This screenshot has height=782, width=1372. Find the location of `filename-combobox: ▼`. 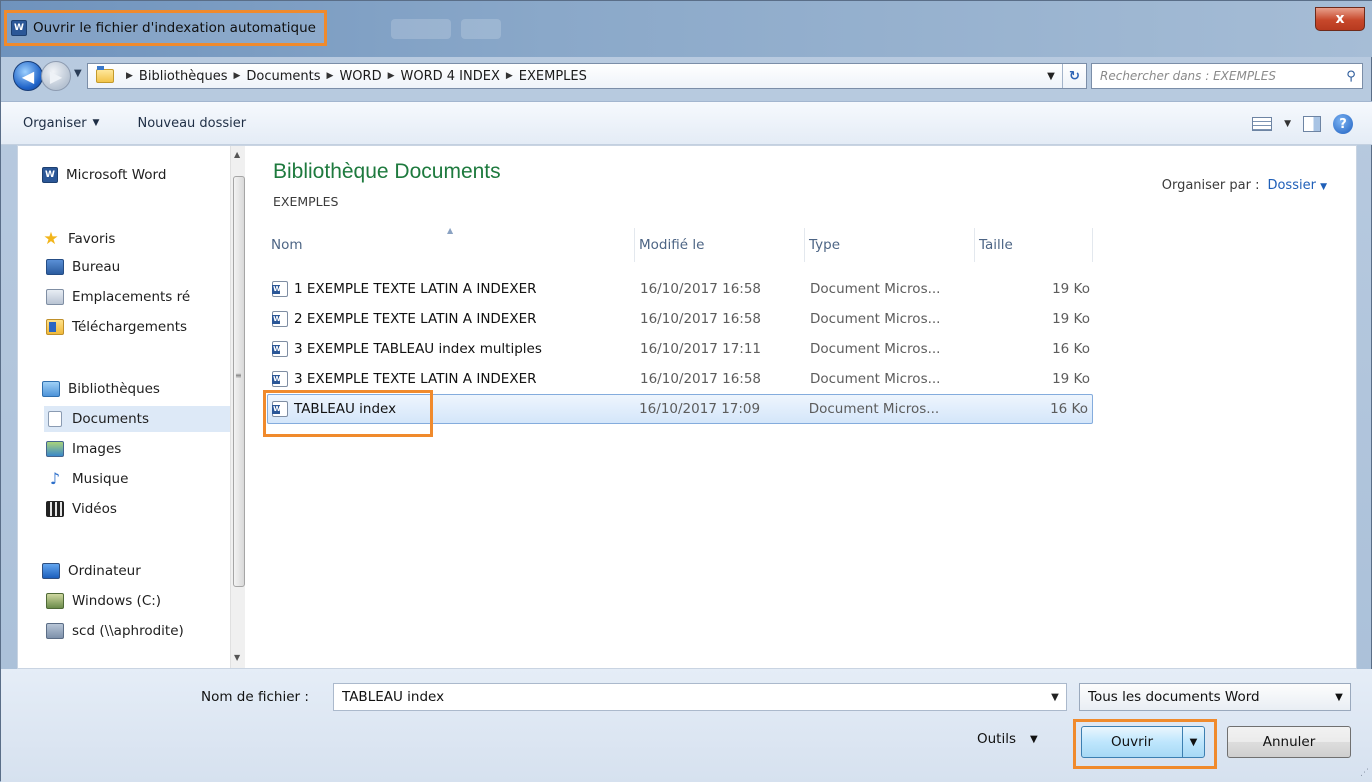

filename-combobox: ▼ is located at coordinates (700, 697).